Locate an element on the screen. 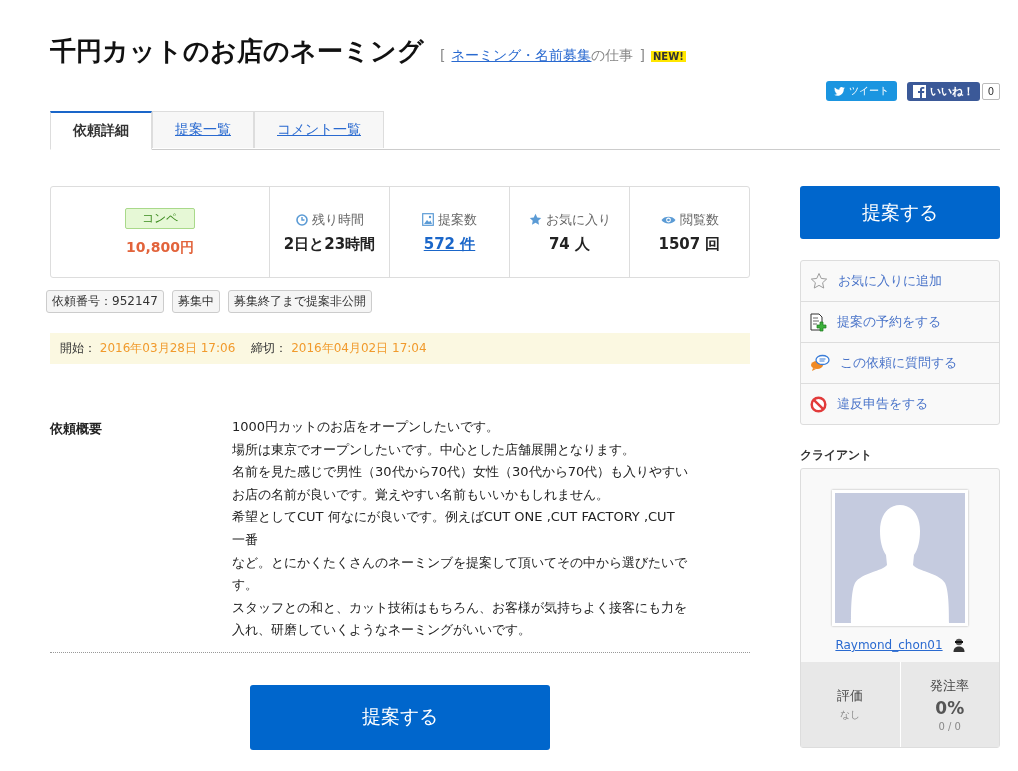 This screenshot has width=1018, height=771. summary-line: す。 is located at coordinates (245, 585).